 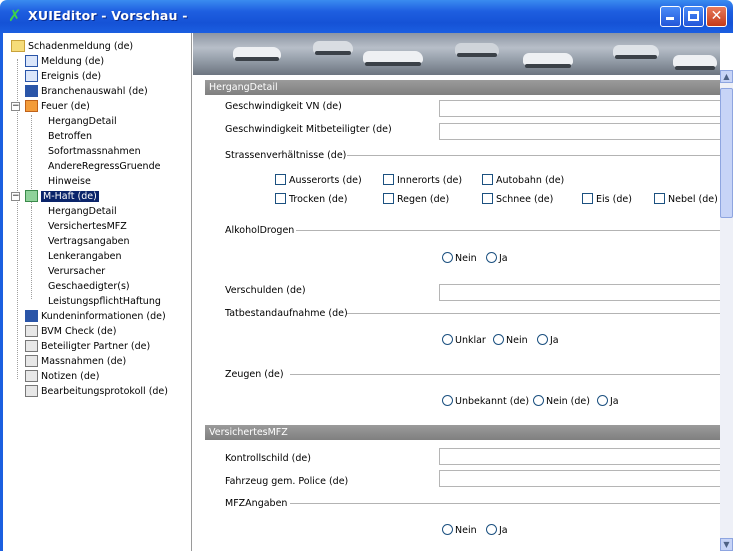 What do you see at coordinates (108, 15) in the screenshot?
I see `window-title: XUIEditor - Vorschau -` at bounding box center [108, 15].